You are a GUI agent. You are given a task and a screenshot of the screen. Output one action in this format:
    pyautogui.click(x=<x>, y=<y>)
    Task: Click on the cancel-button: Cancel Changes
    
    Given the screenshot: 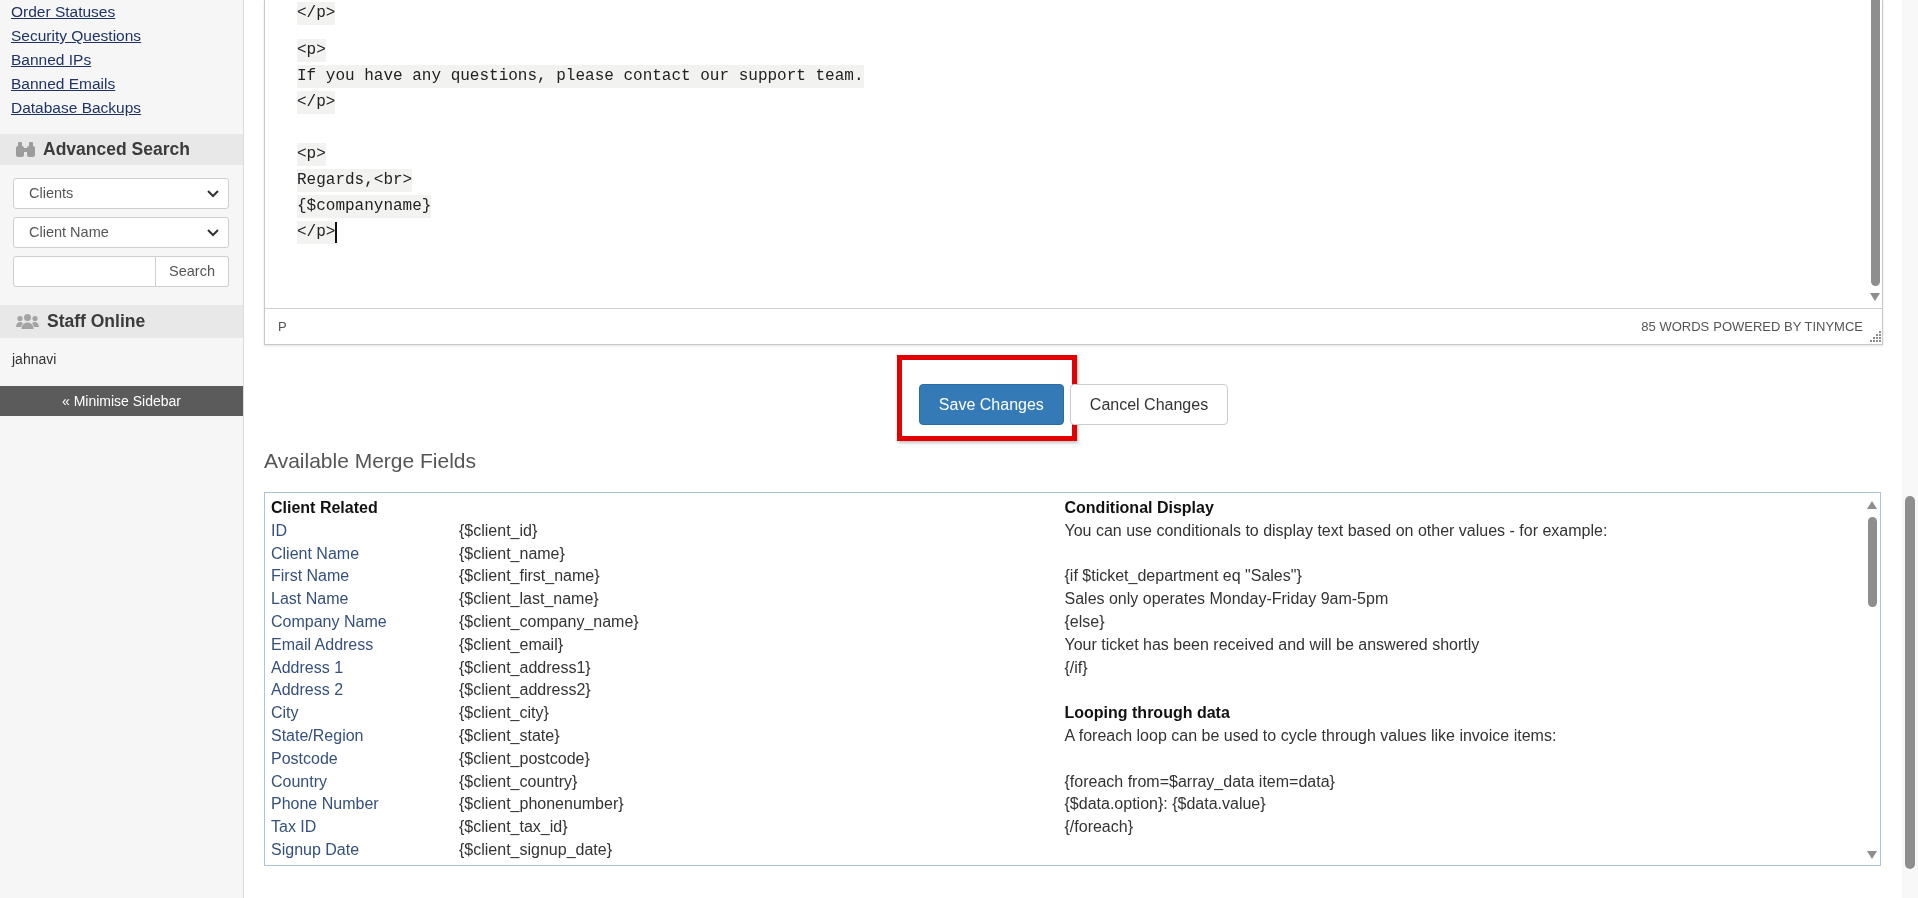 What is the action you would take?
    pyautogui.click(x=1149, y=404)
    